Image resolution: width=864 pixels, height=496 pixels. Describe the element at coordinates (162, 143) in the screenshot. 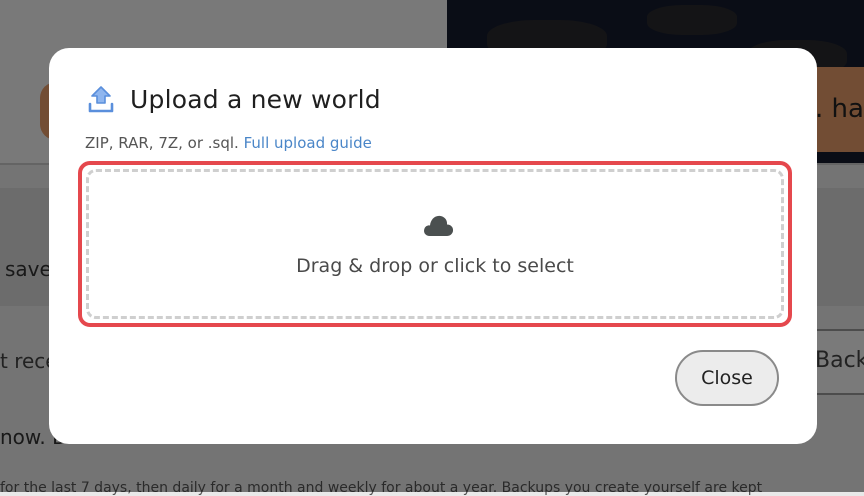

I see `supported-formats-text: ZIP, RAR, 7Z, or .sql.` at that location.